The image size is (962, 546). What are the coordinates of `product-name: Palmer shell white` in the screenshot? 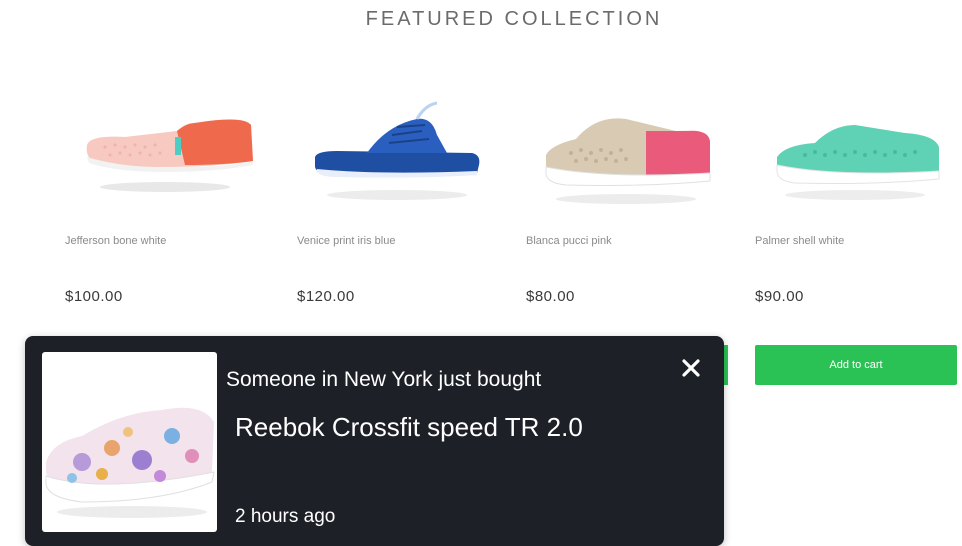 It's located at (799, 241).